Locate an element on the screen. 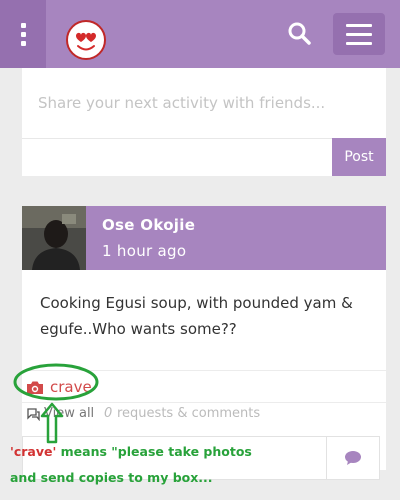 The width and height of the screenshot is (400, 500). search-icon is located at coordinates (299, 33).